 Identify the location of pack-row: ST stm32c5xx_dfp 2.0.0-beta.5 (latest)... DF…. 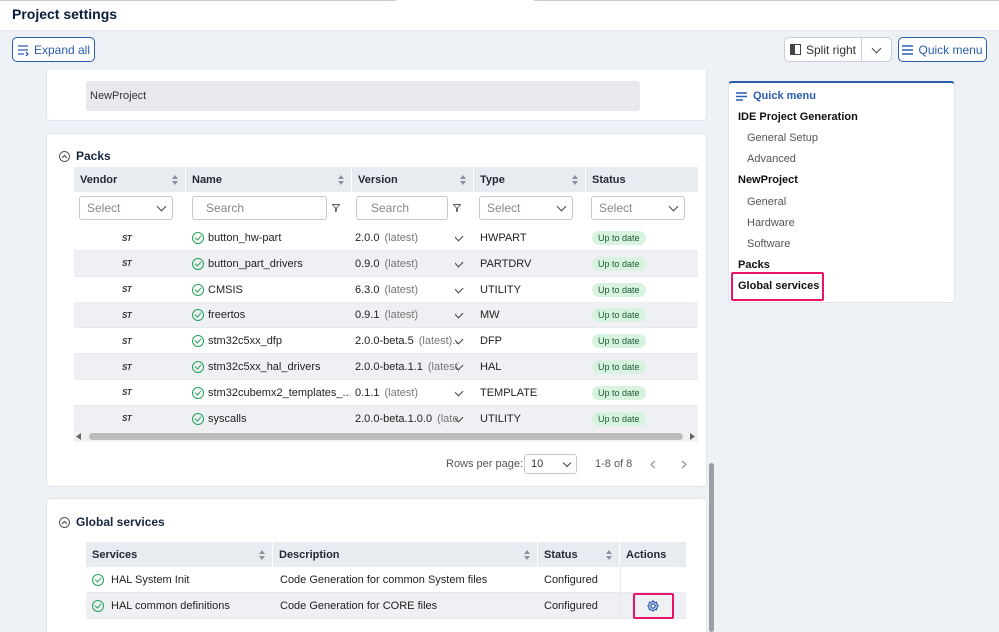
(386, 341).